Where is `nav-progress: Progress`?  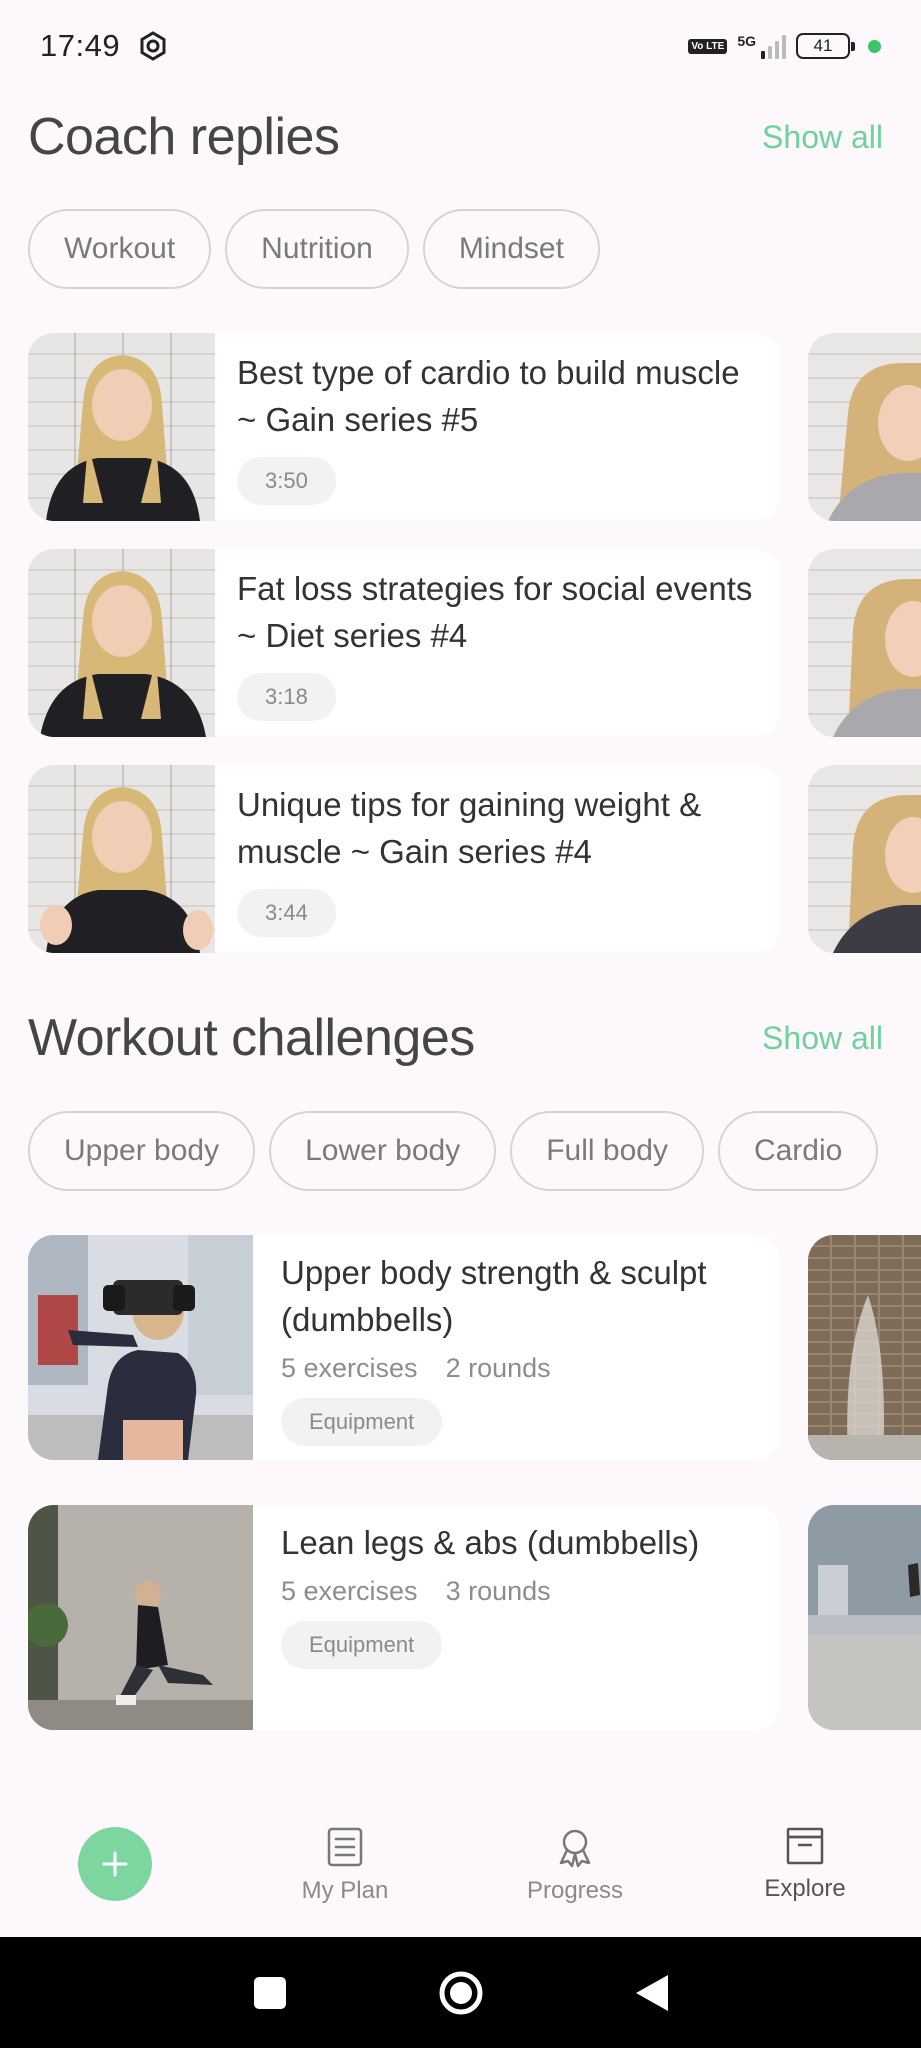 nav-progress: Progress is located at coordinates (575, 1866).